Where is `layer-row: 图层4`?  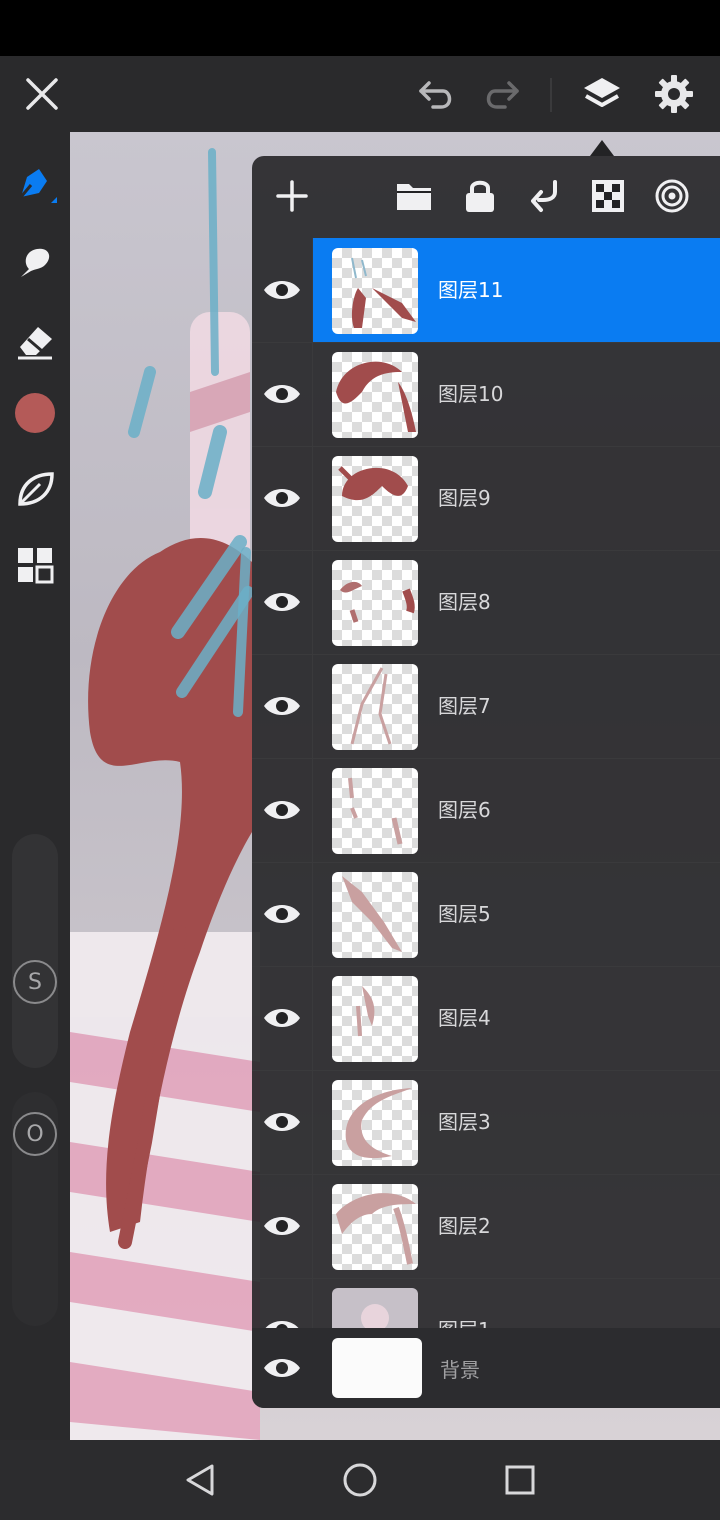 layer-row: 图层4 is located at coordinates (486, 1018).